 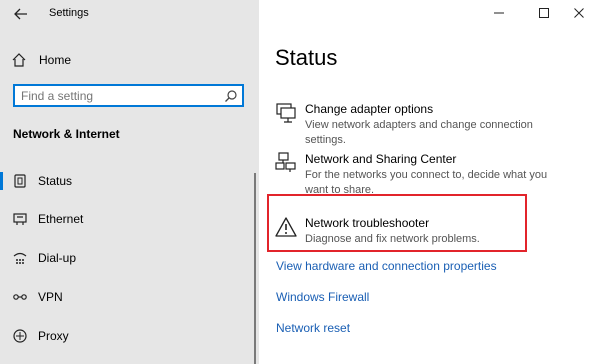 What do you see at coordinates (322, 297) in the screenshot?
I see `windows-firewall-link: Windows Firewall` at bounding box center [322, 297].